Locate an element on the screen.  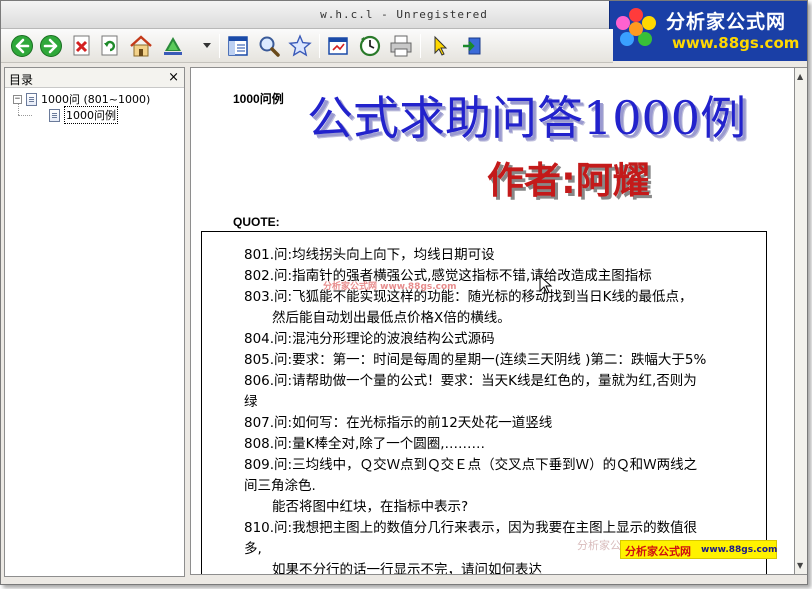
back-button is located at coordinates (22, 46).